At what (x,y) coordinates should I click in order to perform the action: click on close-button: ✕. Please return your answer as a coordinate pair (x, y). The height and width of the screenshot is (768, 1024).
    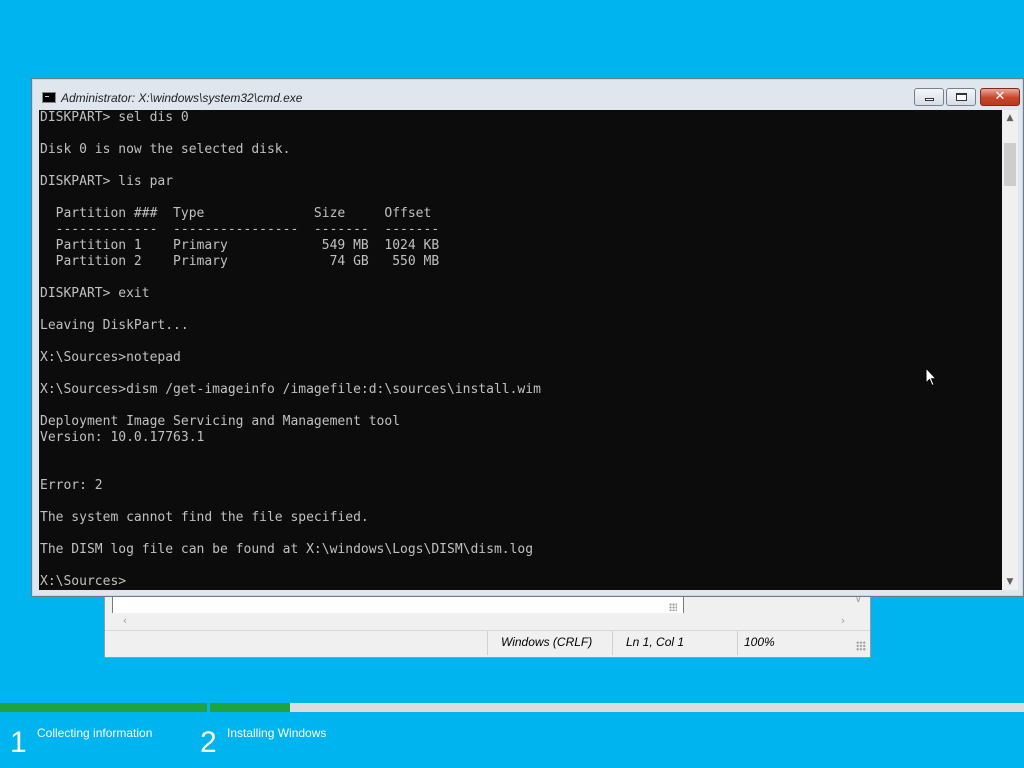
    Looking at the image, I should click on (1000, 97).